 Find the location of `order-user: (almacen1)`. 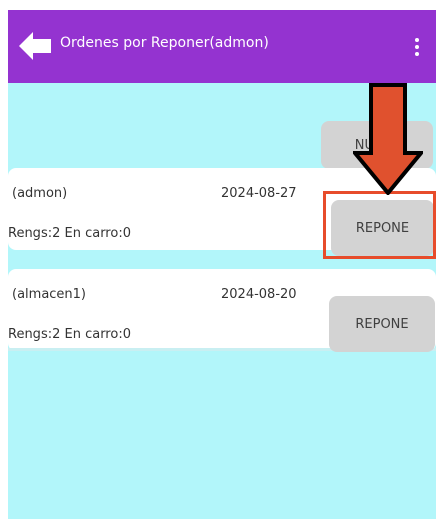

order-user: (almacen1) is located at coordinates (49, 294).